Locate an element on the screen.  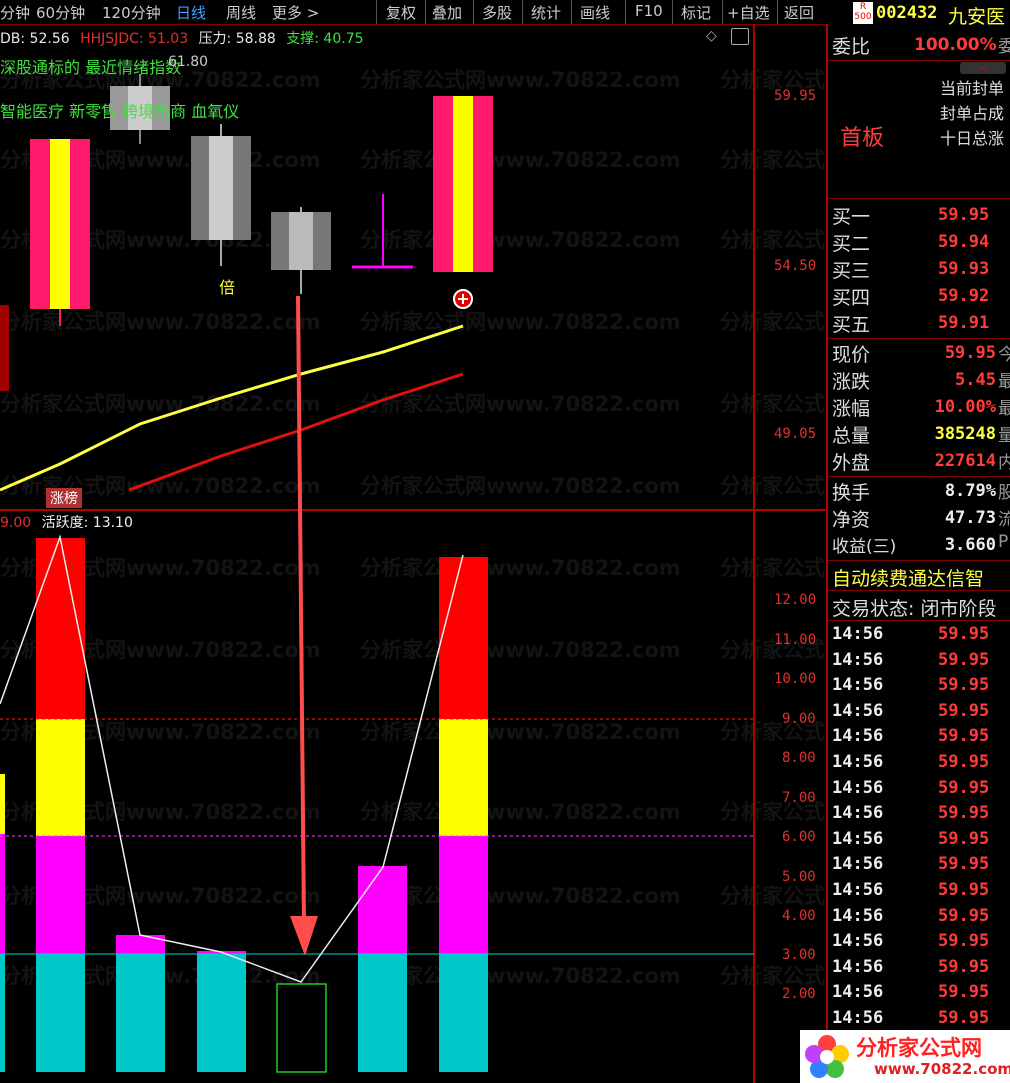
multi-stock-button: 多股 is located at coordinates (497, 12).